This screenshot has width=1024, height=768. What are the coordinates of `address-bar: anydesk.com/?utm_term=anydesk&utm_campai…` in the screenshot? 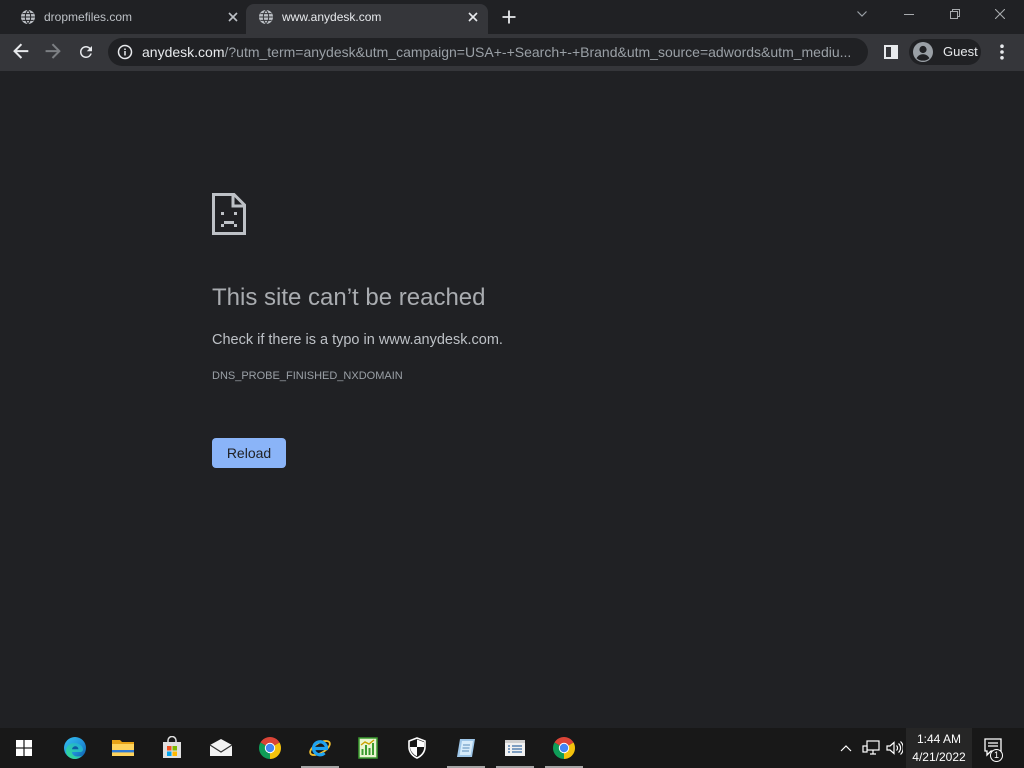 It's located at (488, 52).